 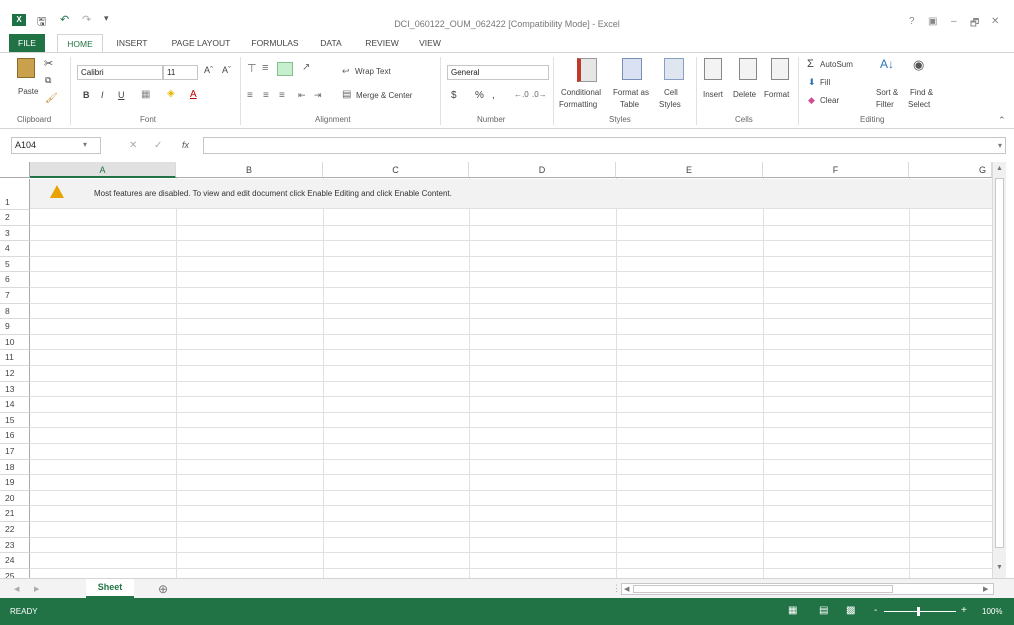 I want to click on zoom-slider-thumb, so click(x=918, y=611).